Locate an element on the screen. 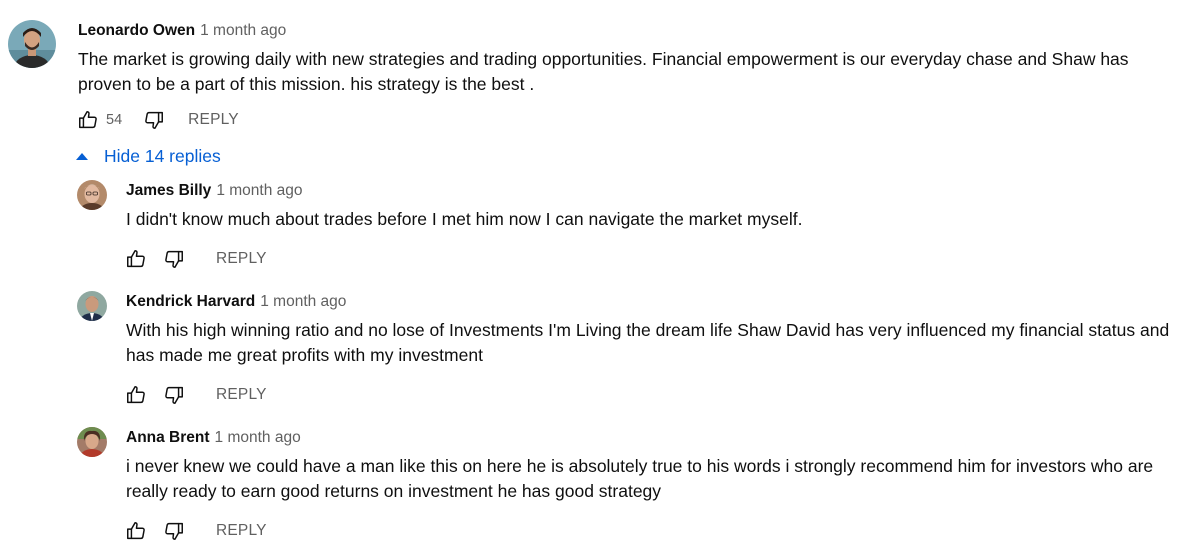 Image resolution: width=1200 pixels, height=550 pixels. like-count: 54 is located at coordinates (114, 120).